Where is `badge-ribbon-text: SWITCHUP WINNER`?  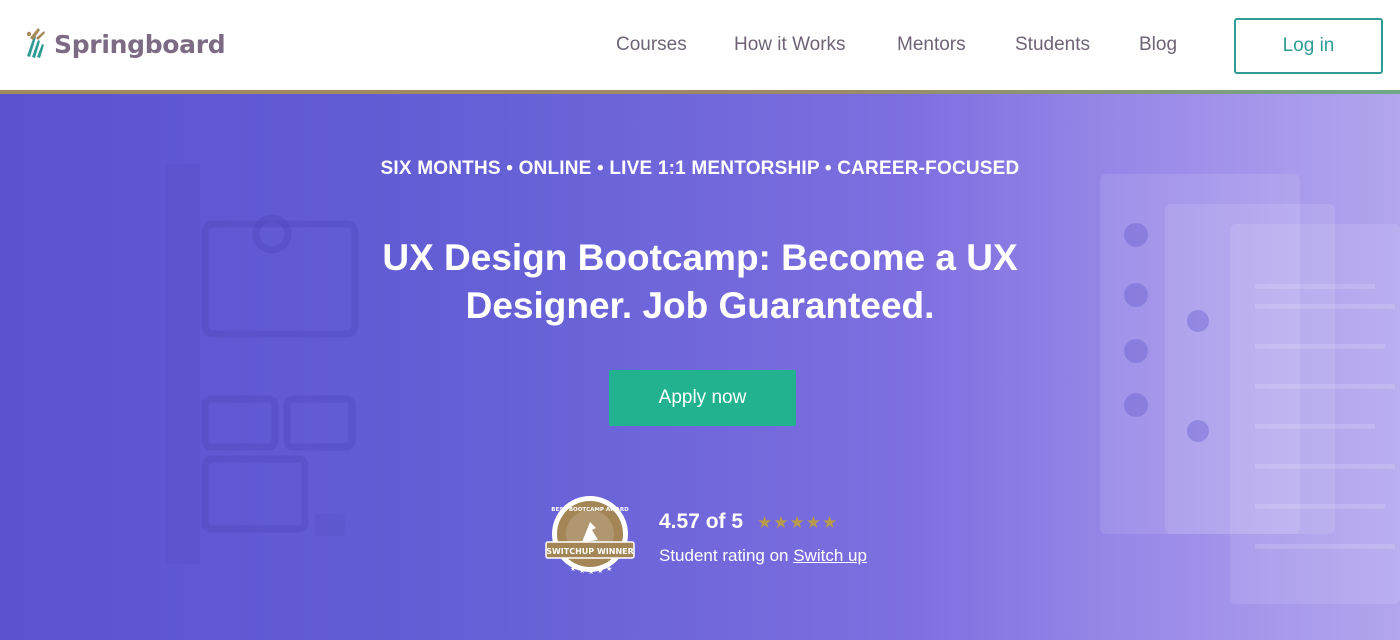
badge-ribbon-text: SWITCHUP WINNER is located at coordinates (590, 551).